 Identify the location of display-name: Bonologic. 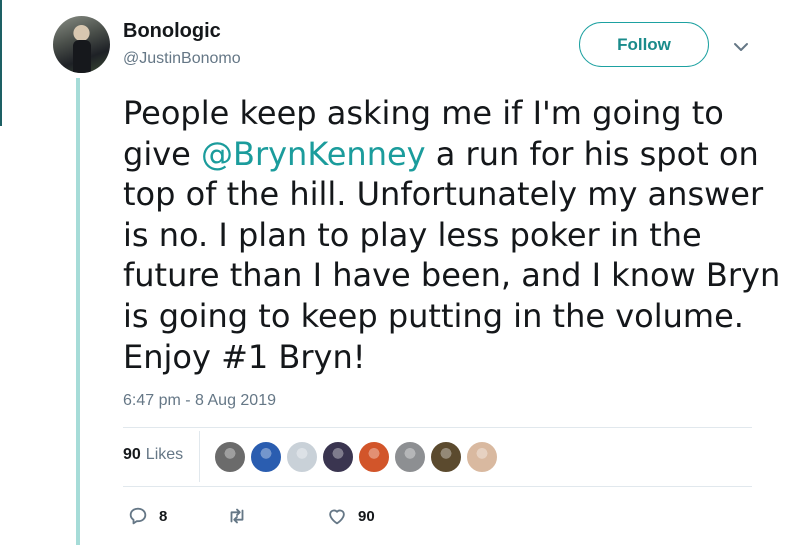
(172, 31).